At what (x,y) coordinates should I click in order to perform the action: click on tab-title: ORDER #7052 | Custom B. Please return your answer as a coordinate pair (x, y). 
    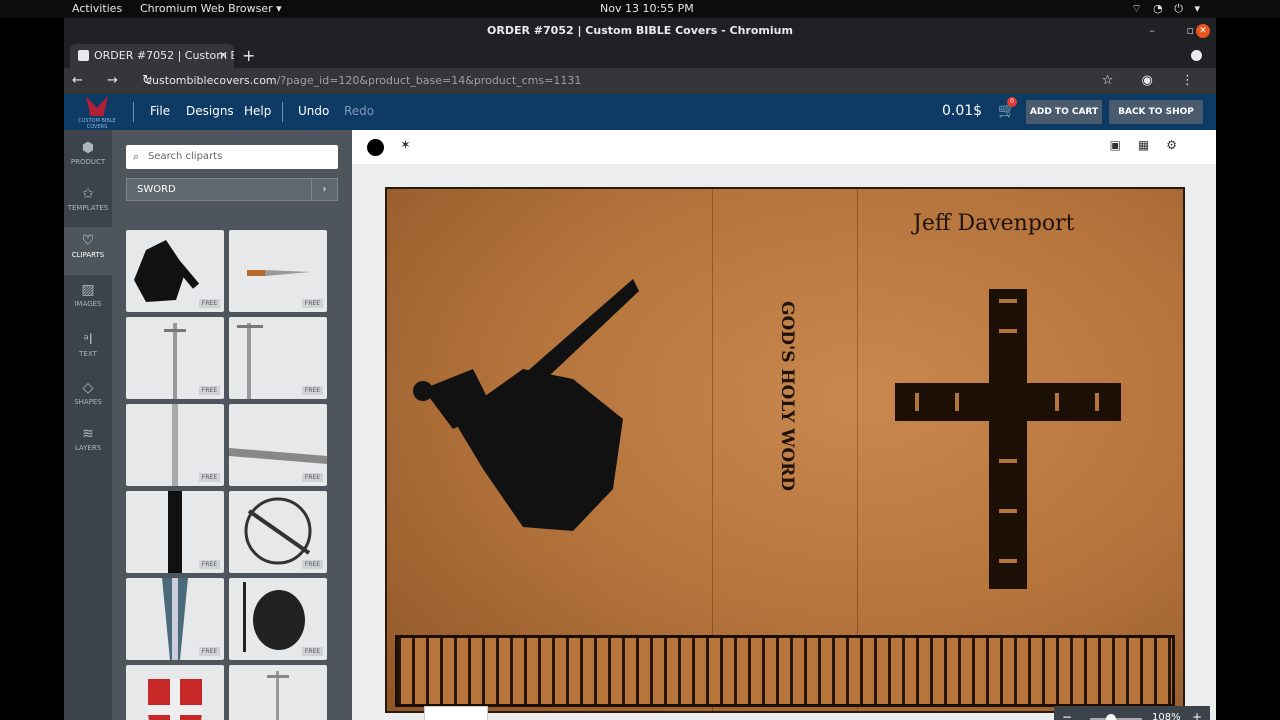
    Looking at the image, I should click on (164, 55).